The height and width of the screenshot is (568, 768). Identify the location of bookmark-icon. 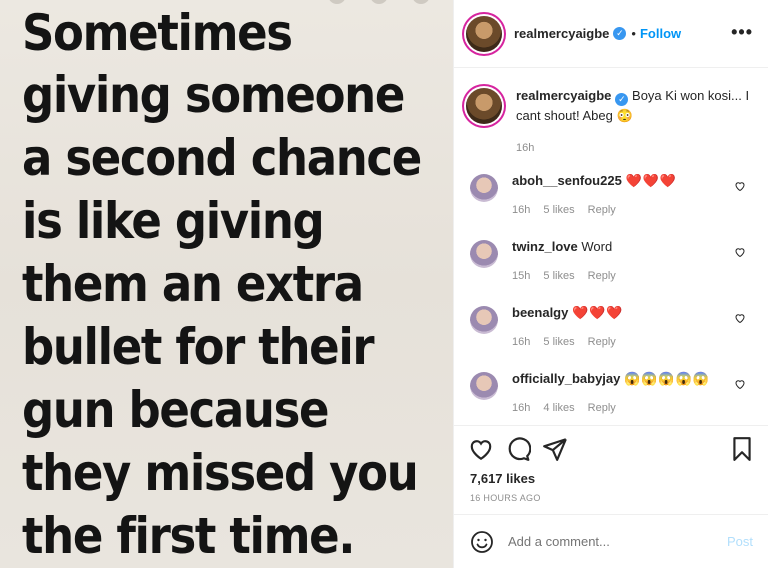
(742, 449).